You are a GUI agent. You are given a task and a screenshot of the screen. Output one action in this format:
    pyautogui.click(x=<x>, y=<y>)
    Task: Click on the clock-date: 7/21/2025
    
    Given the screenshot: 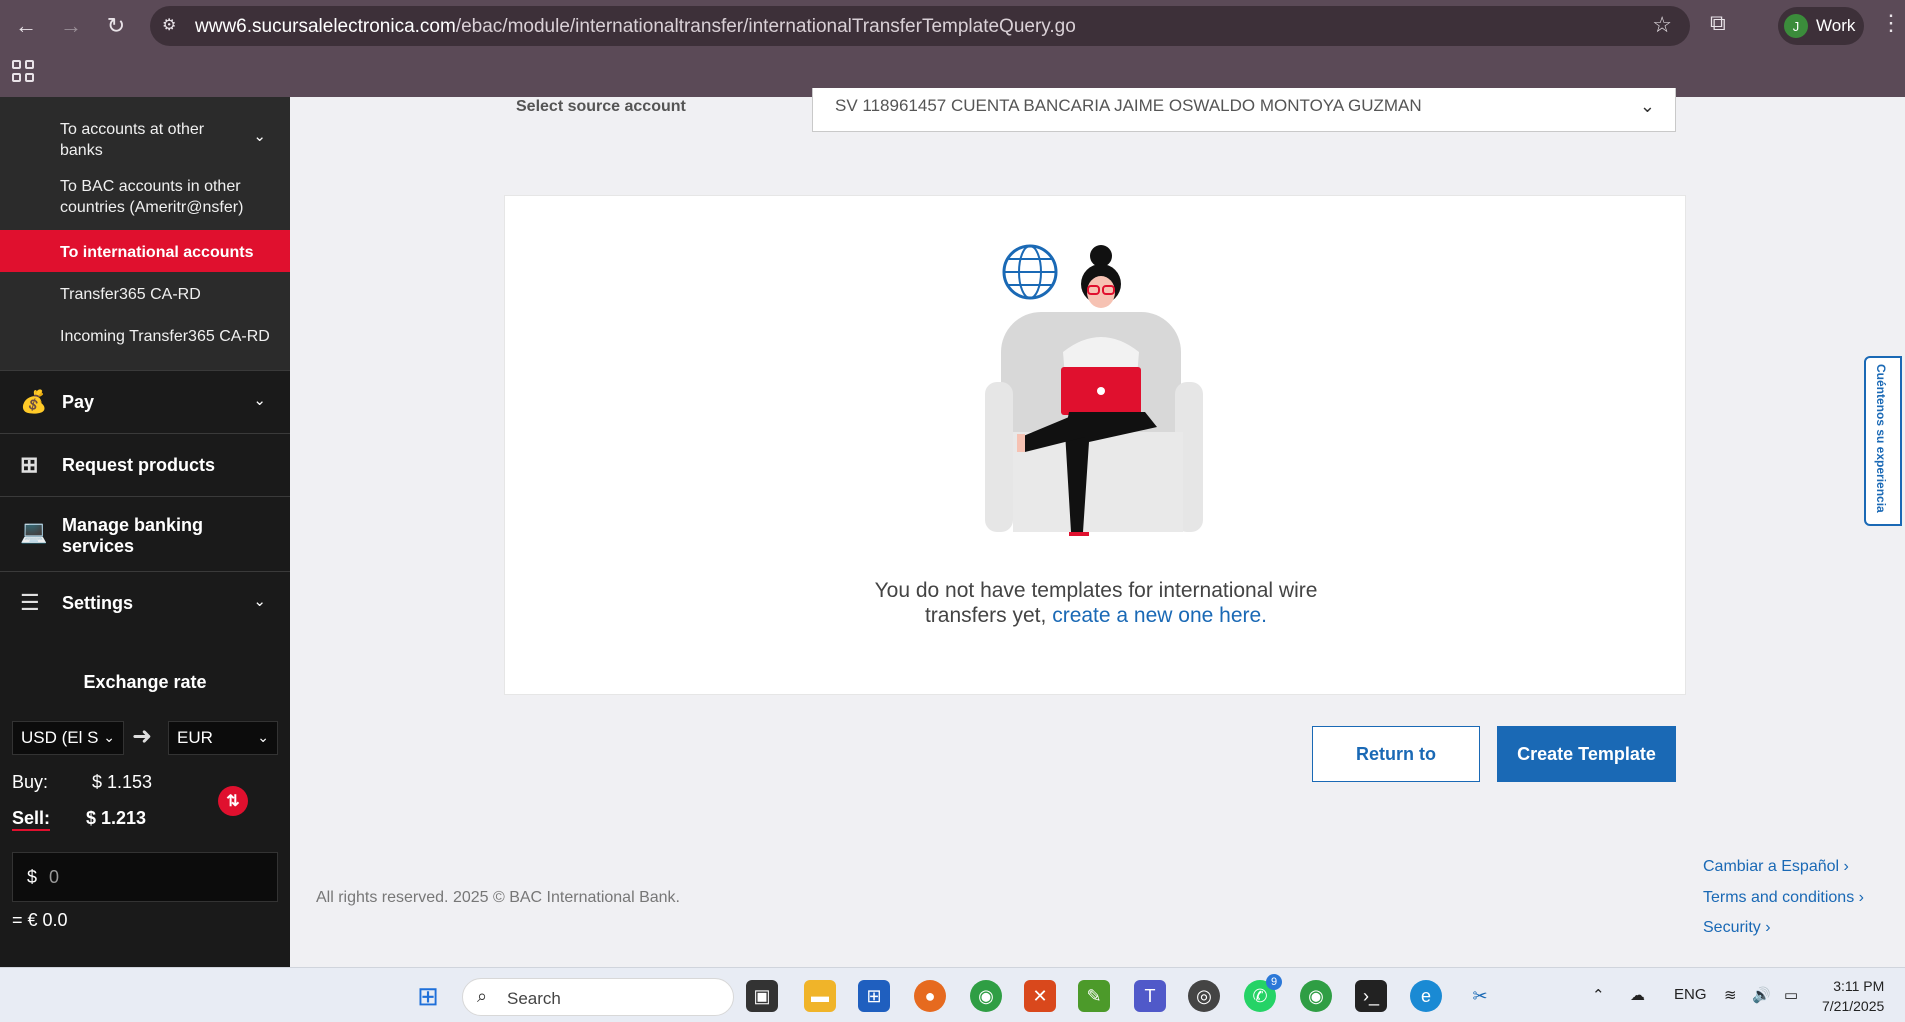 What is the action you would take?
    pyautogui.click(x=1853, y=1006)
    